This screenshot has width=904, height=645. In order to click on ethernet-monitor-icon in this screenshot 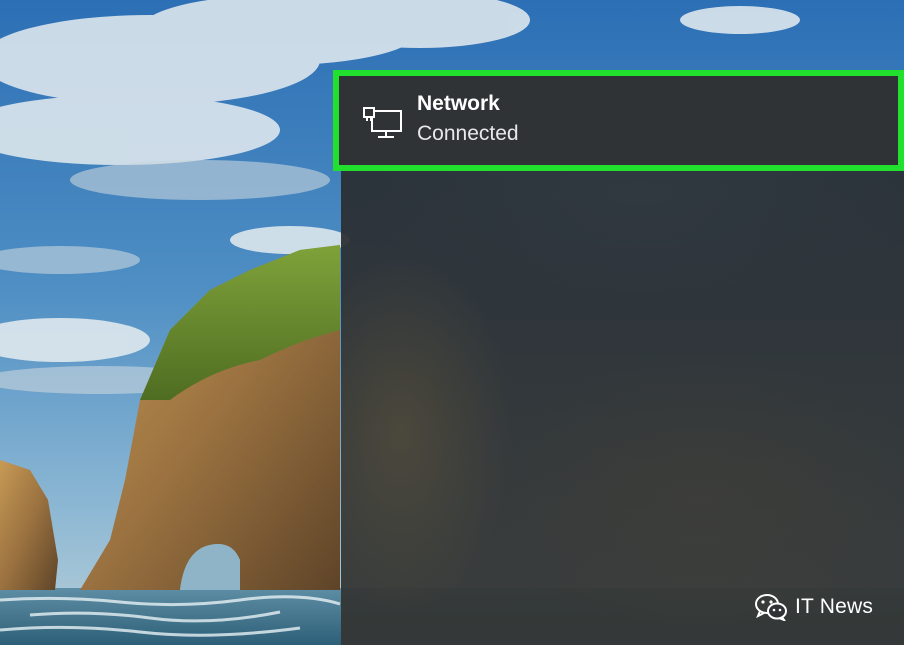, I will do `click(383, 124)`.